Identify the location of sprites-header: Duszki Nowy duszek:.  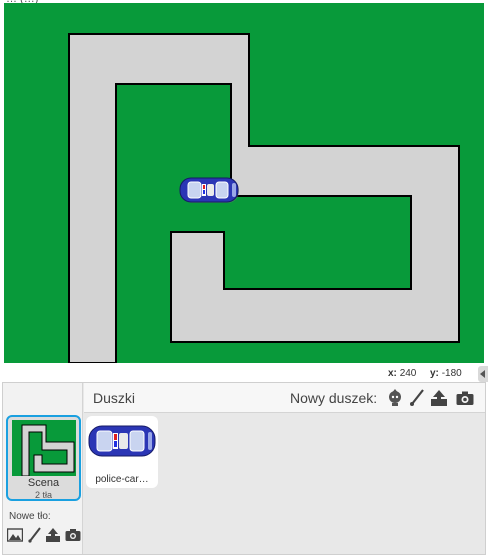
(284, 398).